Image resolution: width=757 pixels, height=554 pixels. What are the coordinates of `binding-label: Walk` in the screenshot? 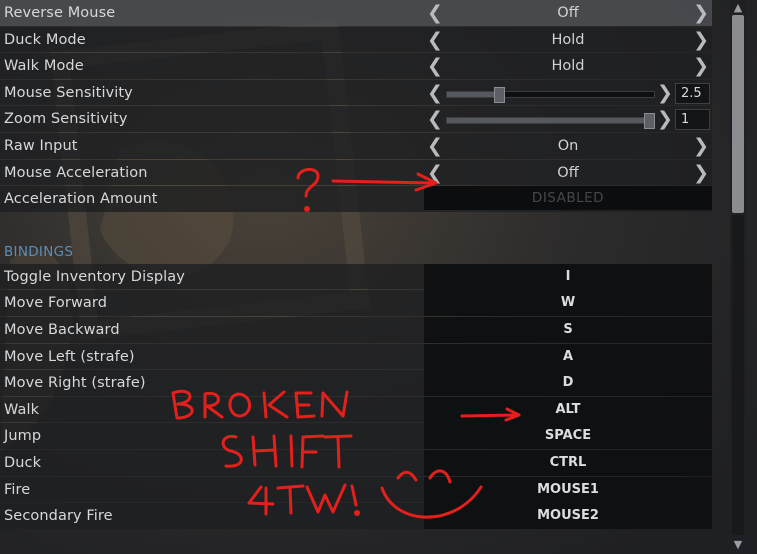 It's located at (22, 409).